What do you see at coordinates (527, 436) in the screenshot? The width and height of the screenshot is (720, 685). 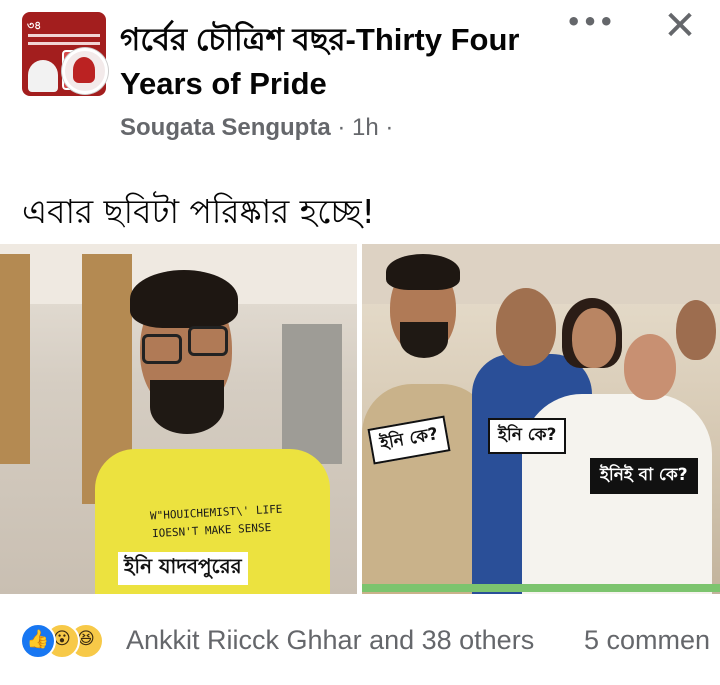 I see `overlay-label-who: ইনি কে?` at bounding box center [527, 436].